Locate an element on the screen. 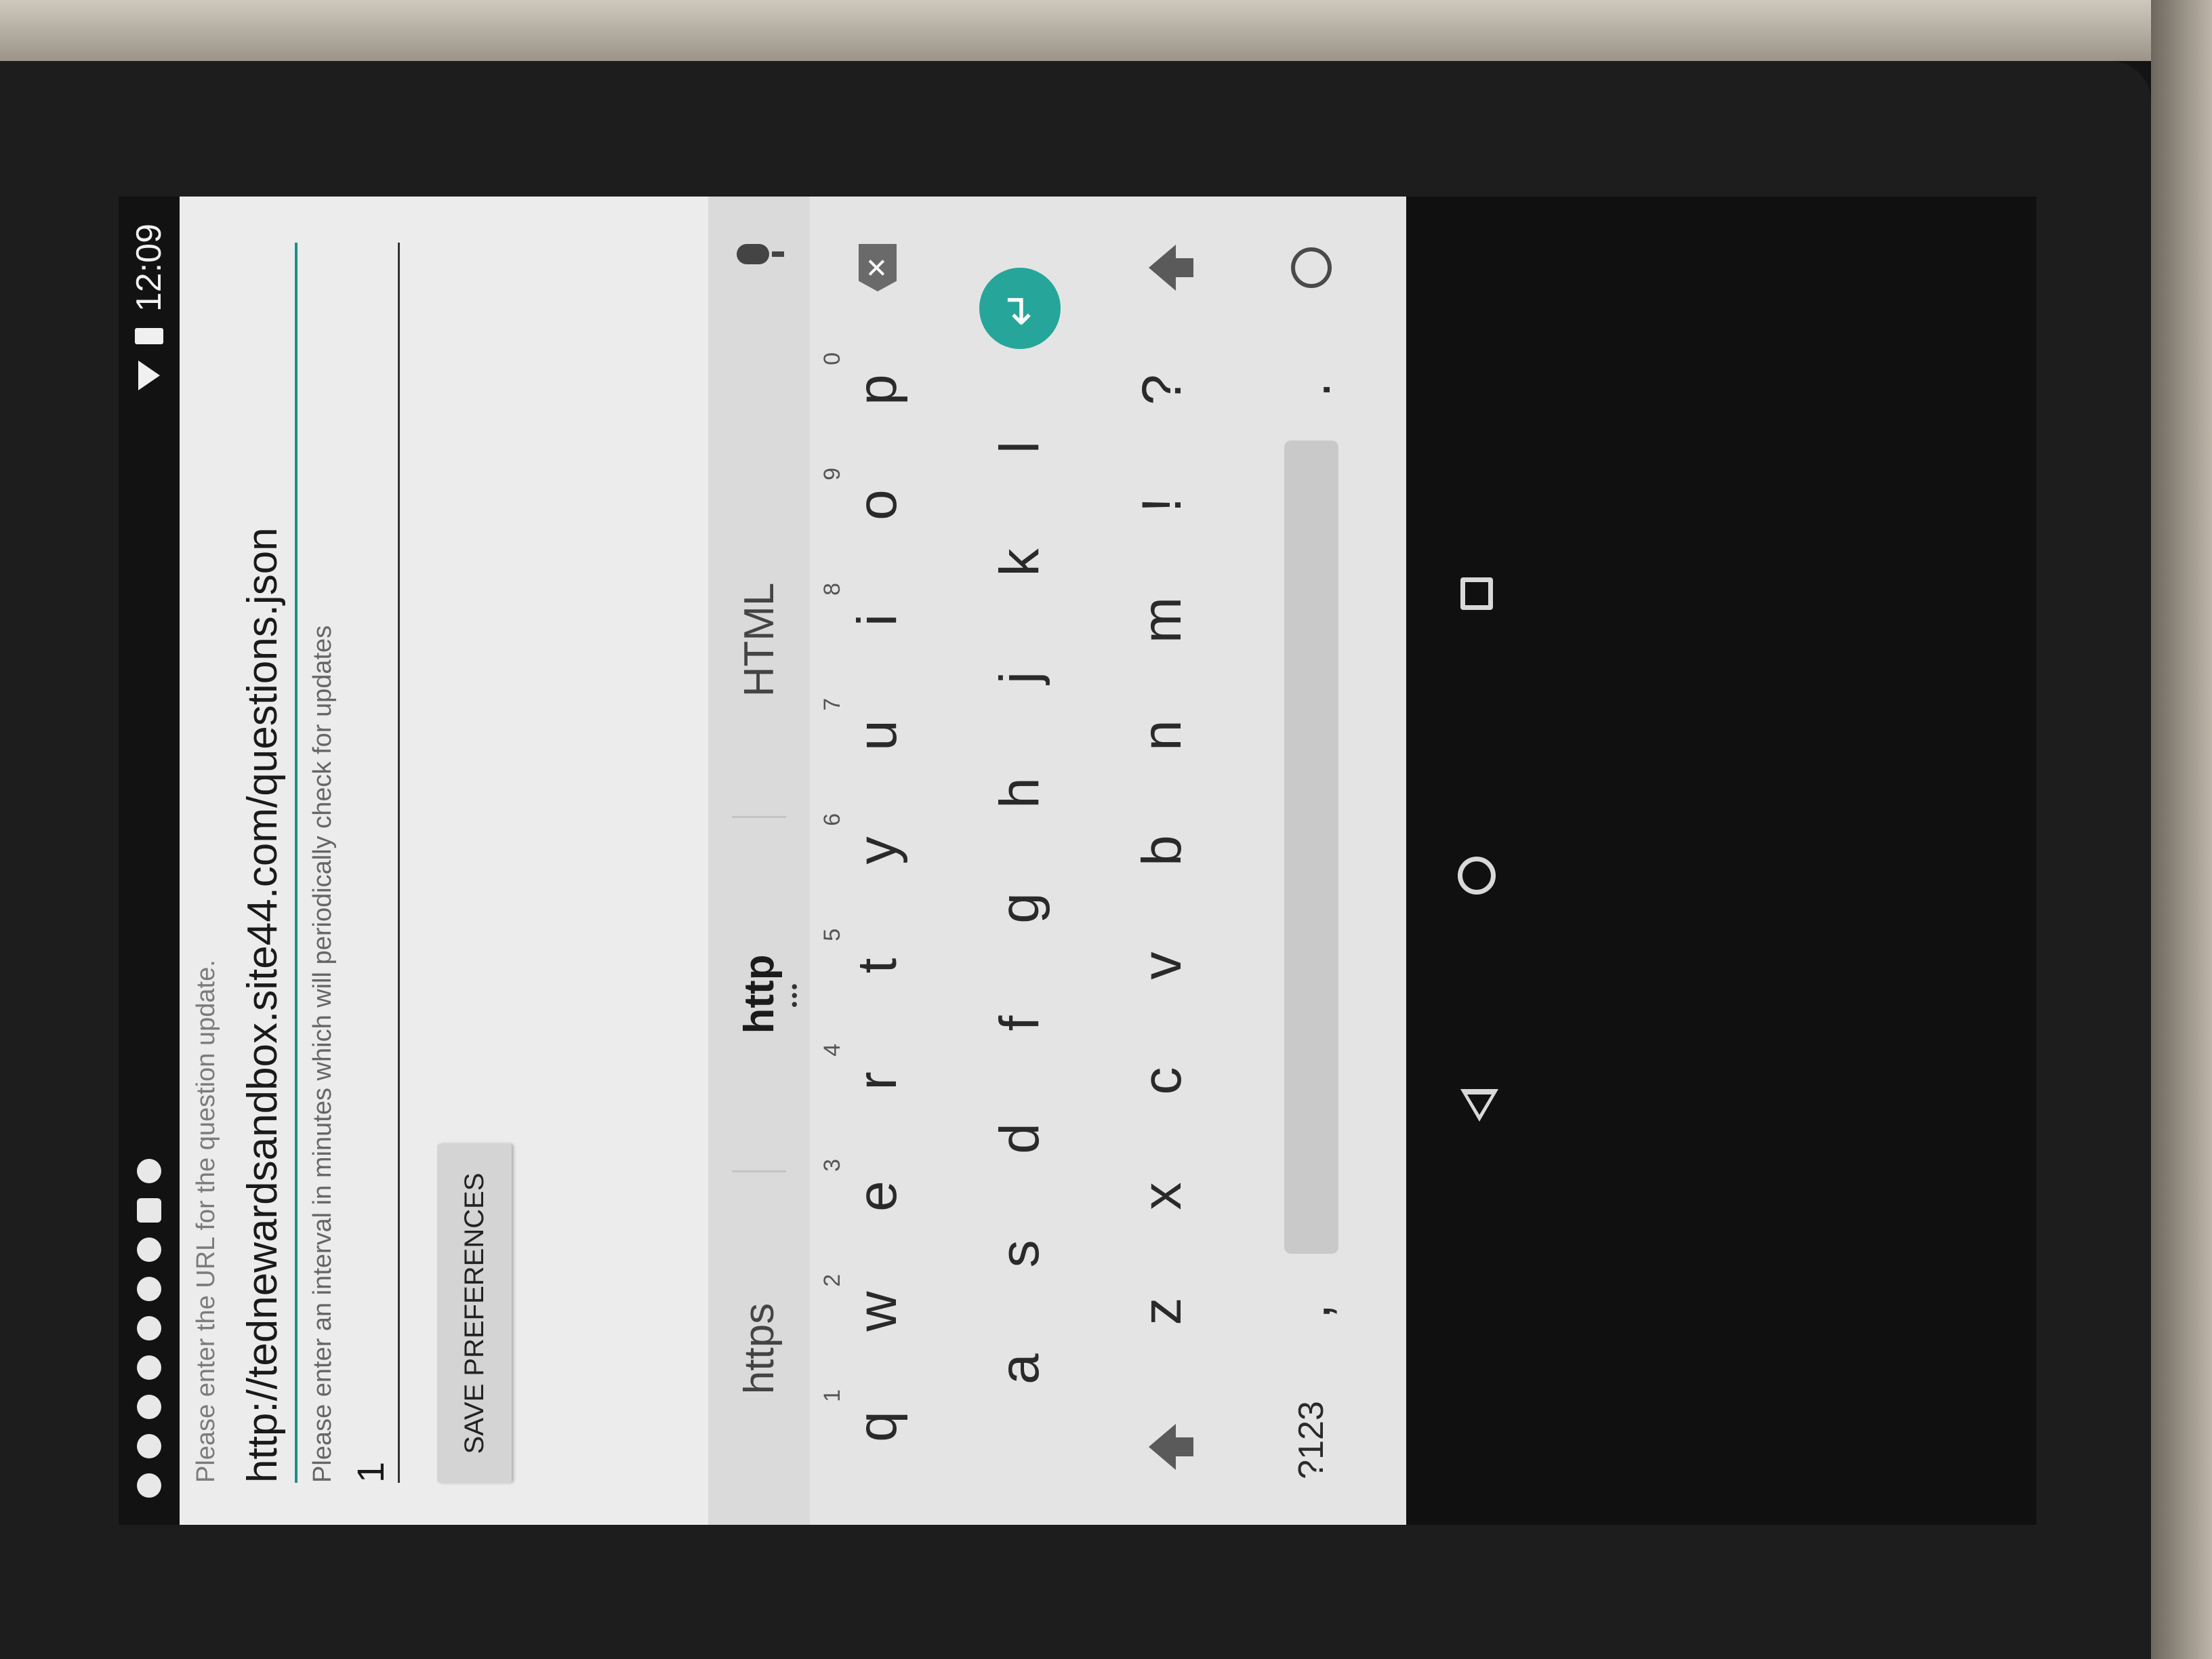  key-row-1: q1 w2 e3 r4 t5 y6 u7 i8 o9 p0 ✕ is located at coordinates (878, 861).